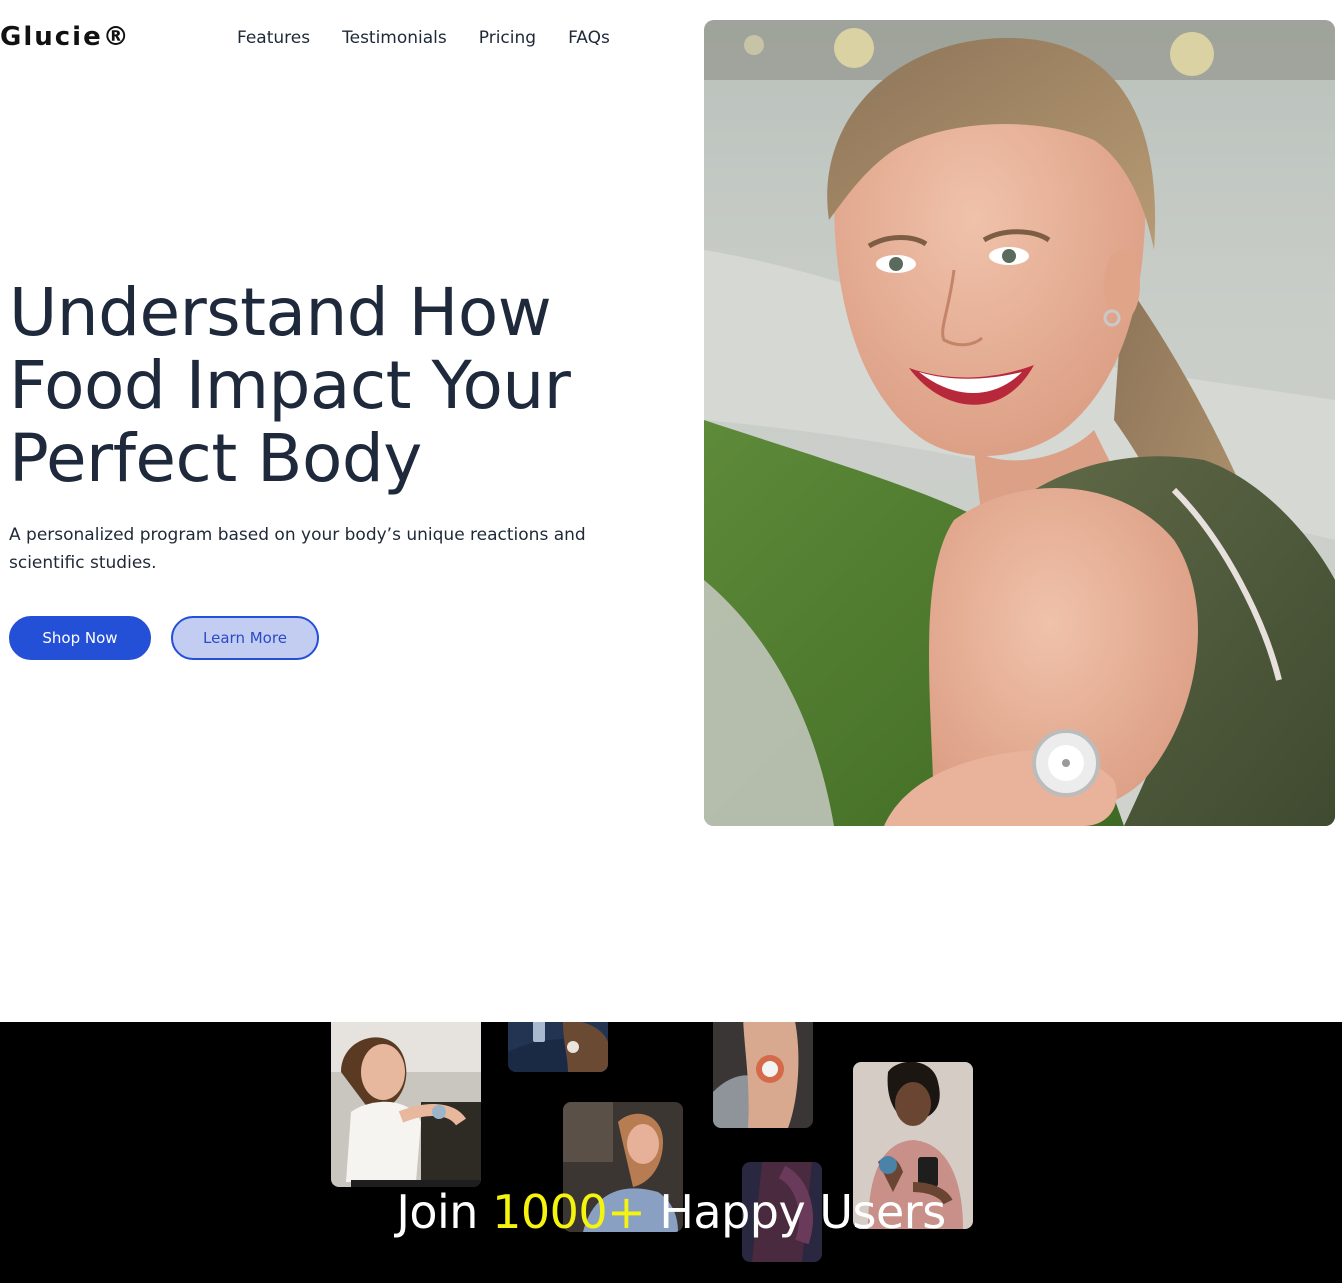  Describe the element at coordinates (394, 38) in the screenshot. I see `nav-link-testimonials: Testimonials` at that location.